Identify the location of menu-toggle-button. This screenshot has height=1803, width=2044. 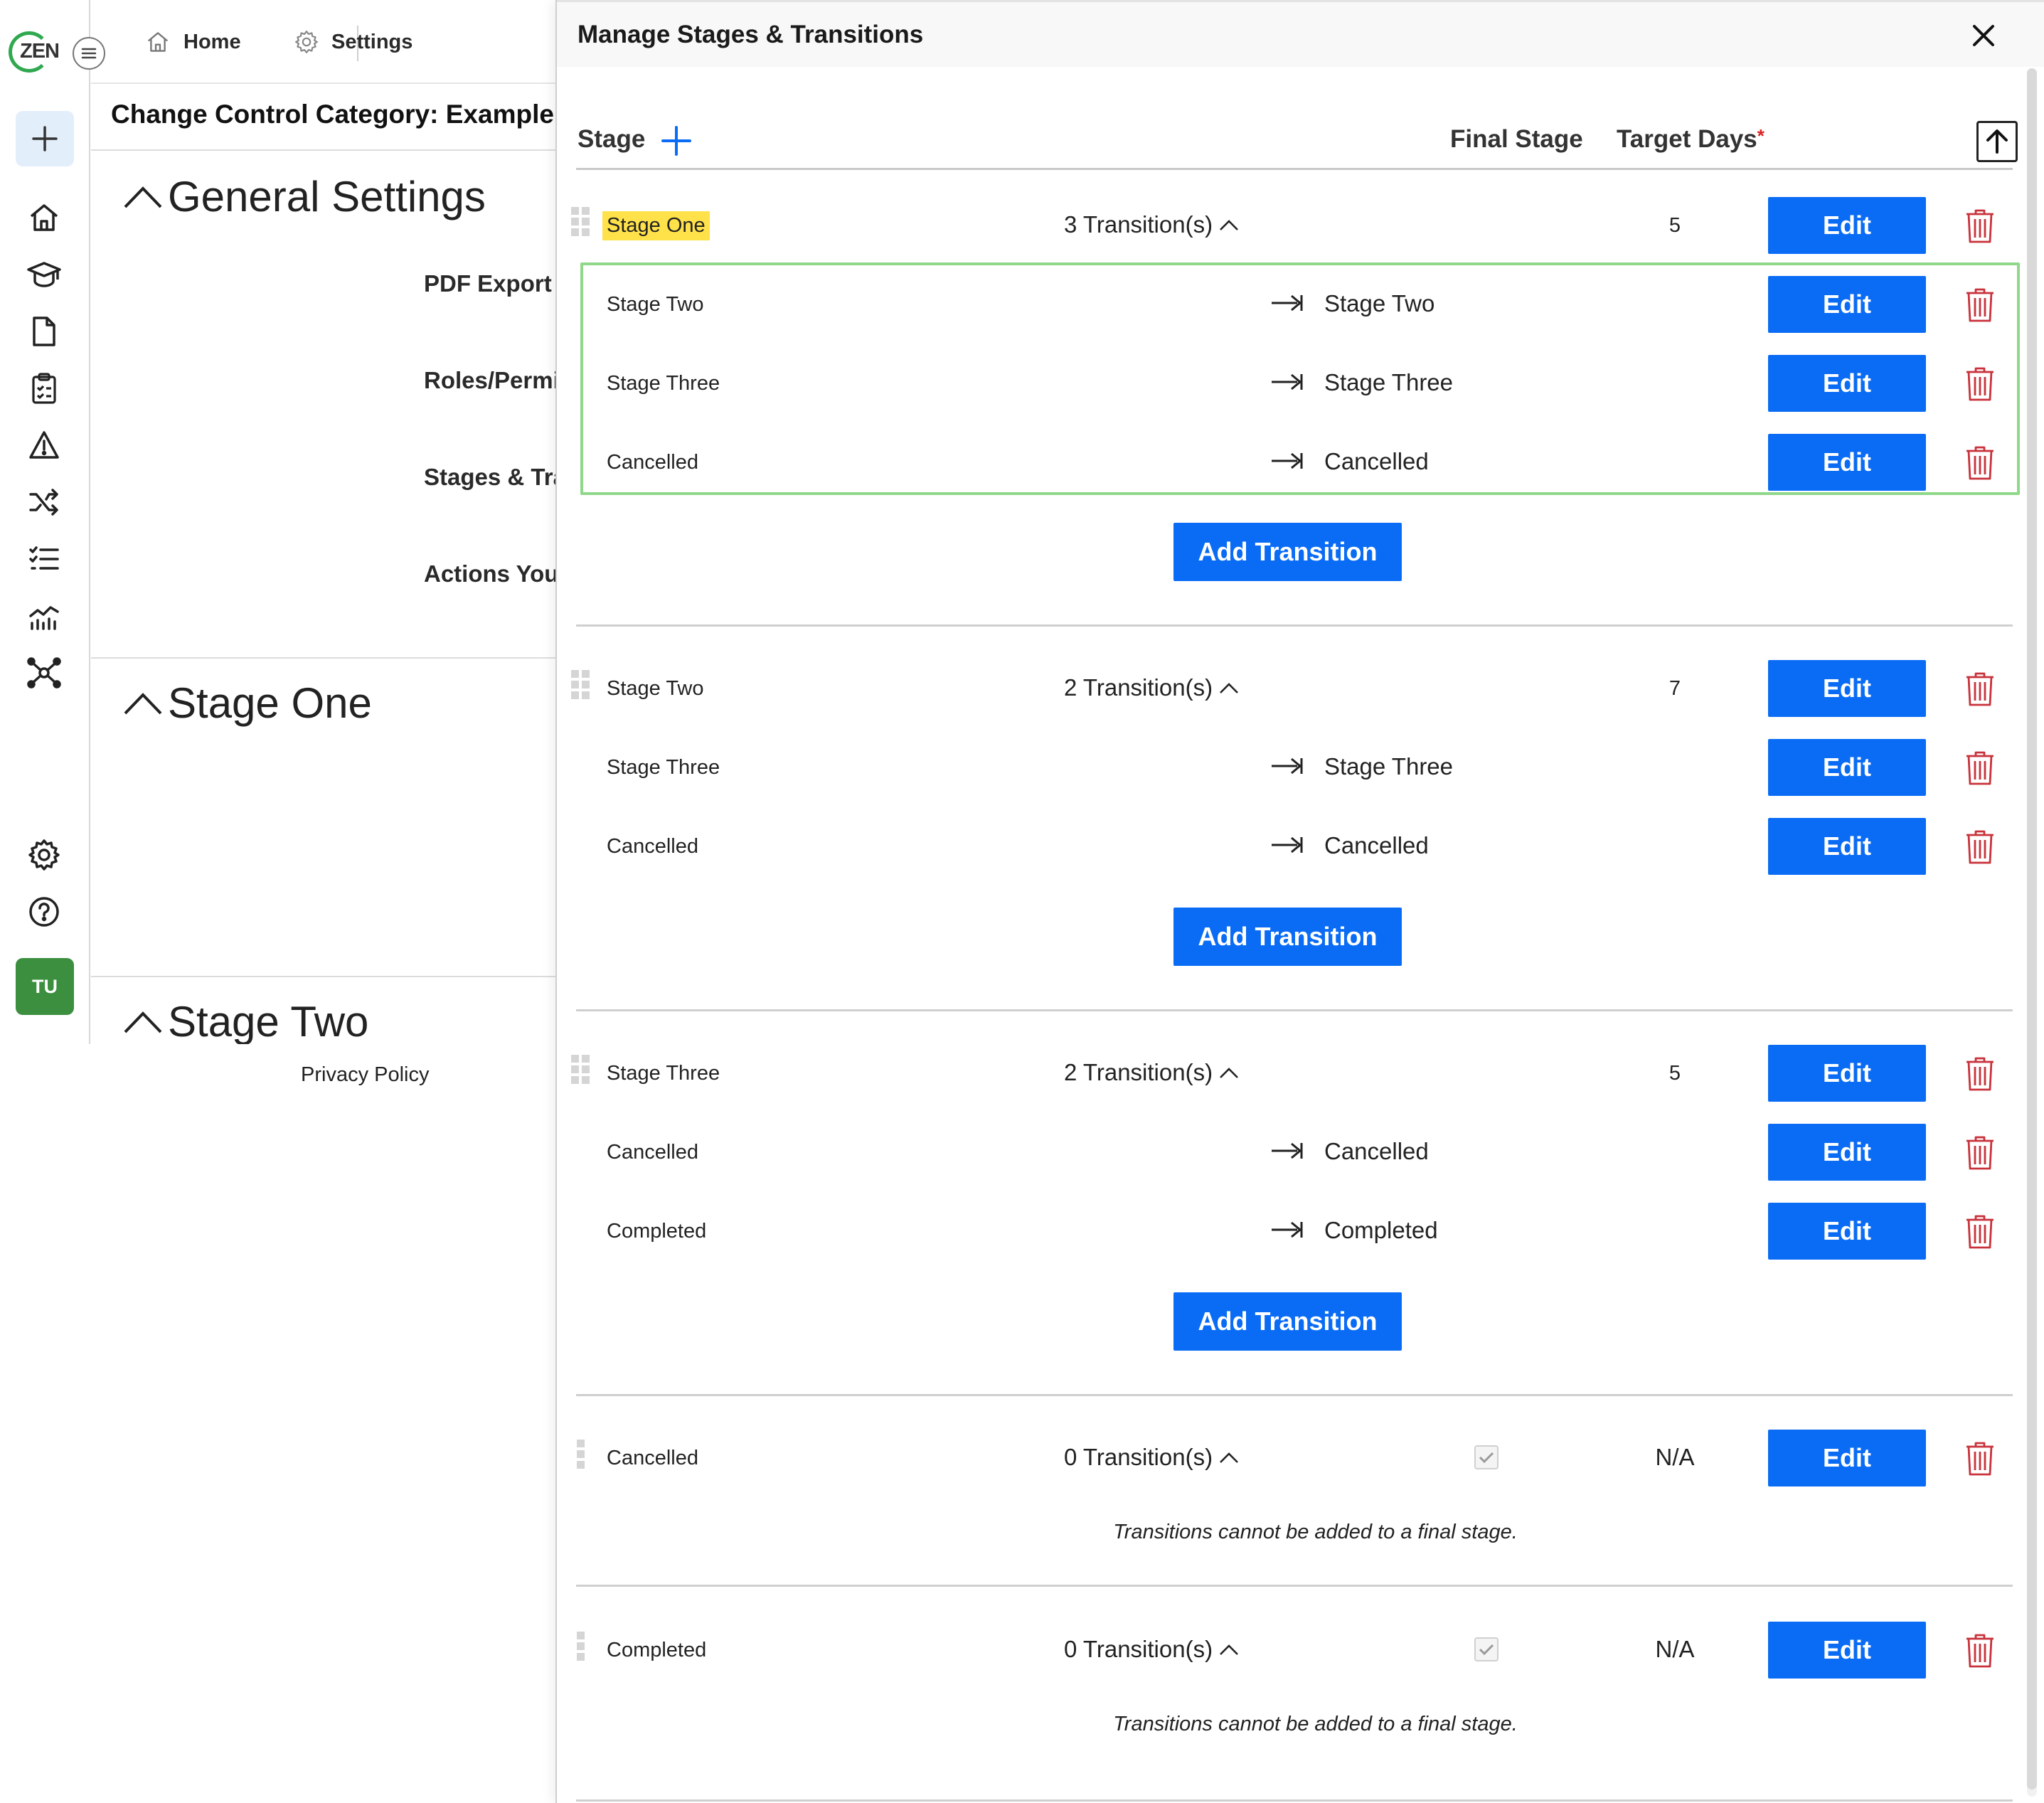
(89, 54).